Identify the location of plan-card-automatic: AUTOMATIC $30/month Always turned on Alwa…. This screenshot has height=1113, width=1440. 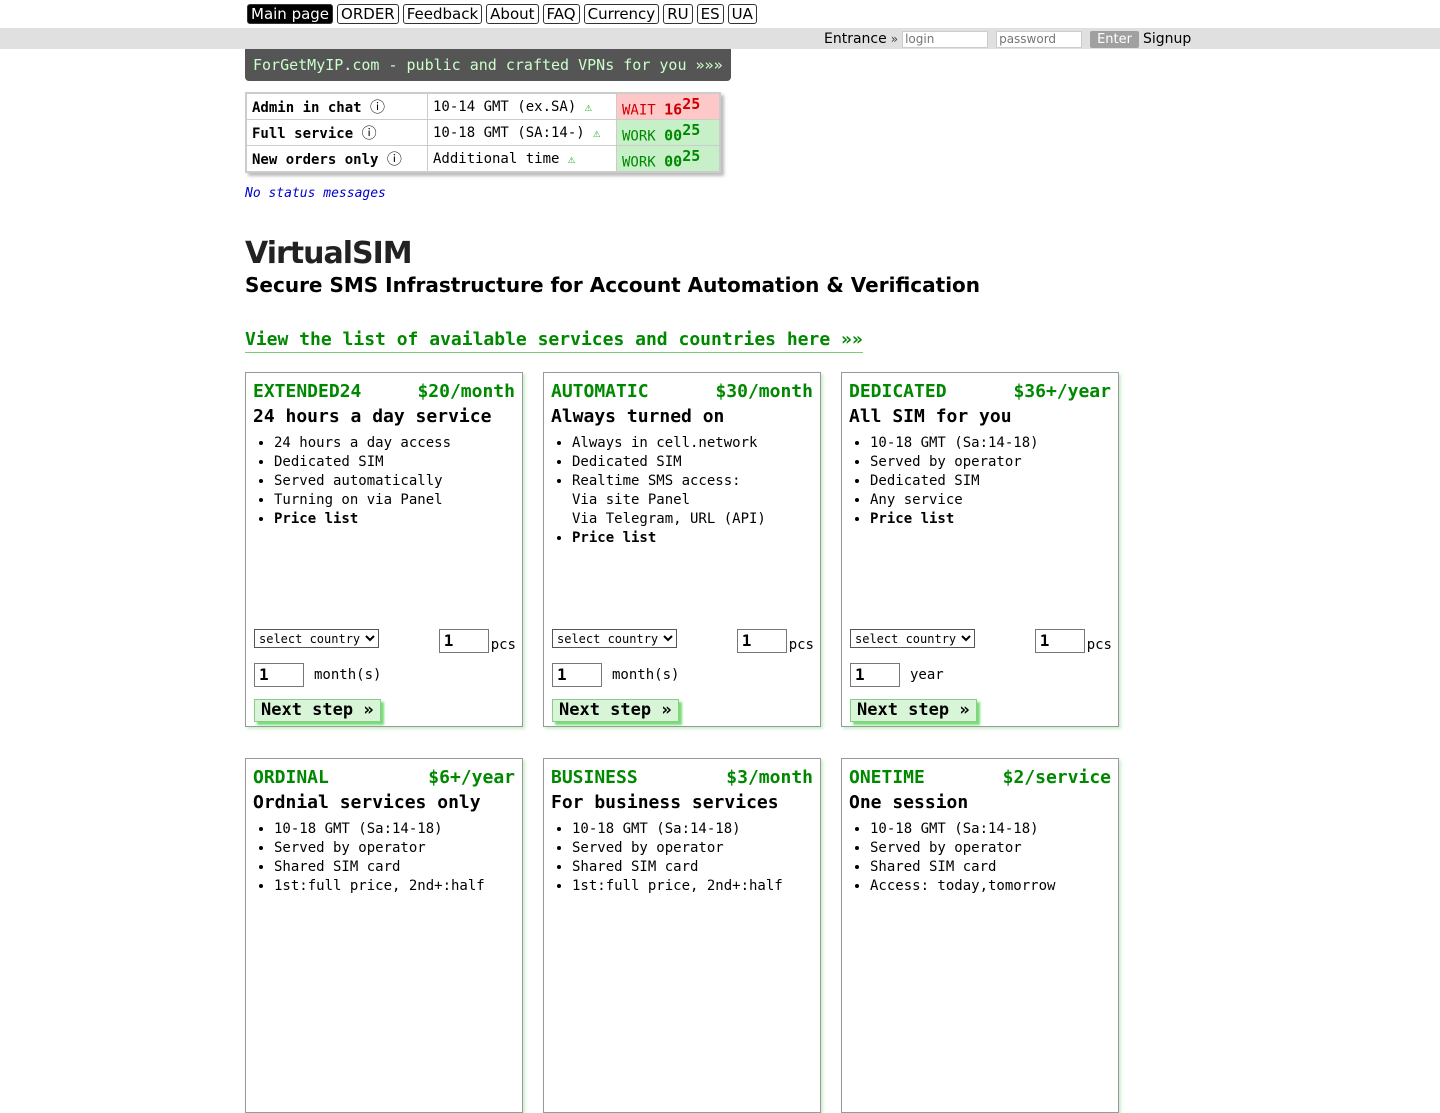
(682, 549).